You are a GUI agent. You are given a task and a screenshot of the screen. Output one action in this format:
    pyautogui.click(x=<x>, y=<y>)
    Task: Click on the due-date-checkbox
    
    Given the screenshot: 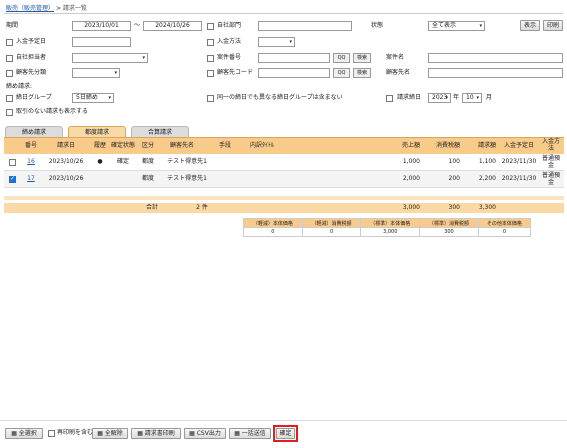 What is the action you would take?
    pyautogui.click(x=9, y=42)
    